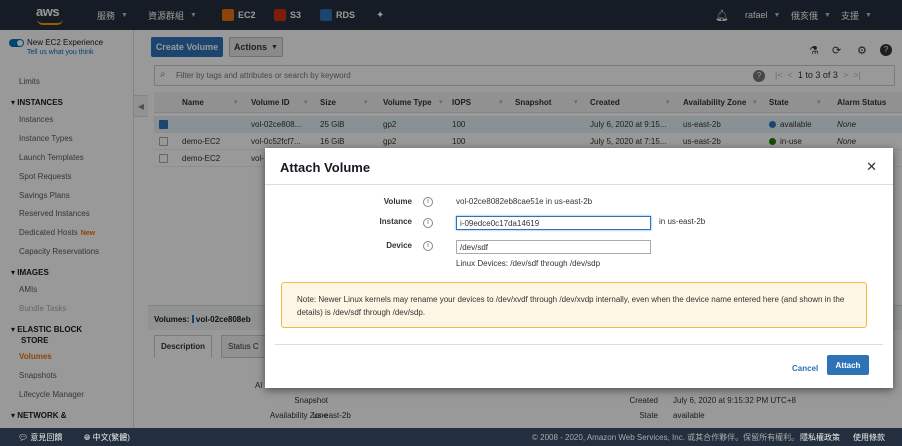  What do you see at coordinates (579, 166) in the screenshot?
I see `dialog-header: Attach Volume ✕` at bounding box center [579, 166].